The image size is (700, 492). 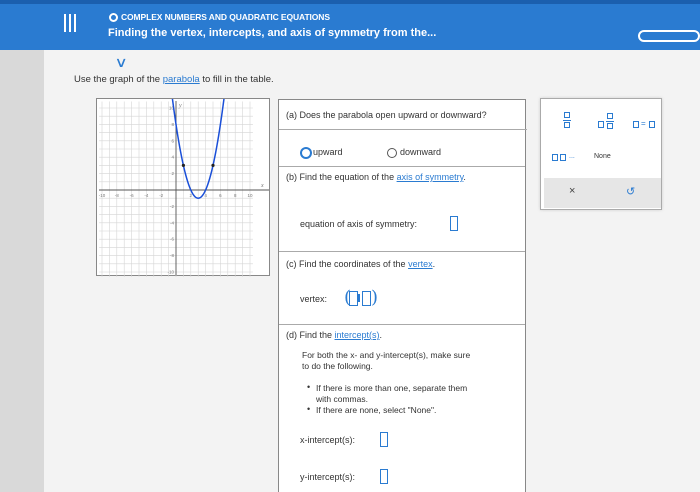 I want to click on undo-icon: ↺, so click(x=630, y=191).